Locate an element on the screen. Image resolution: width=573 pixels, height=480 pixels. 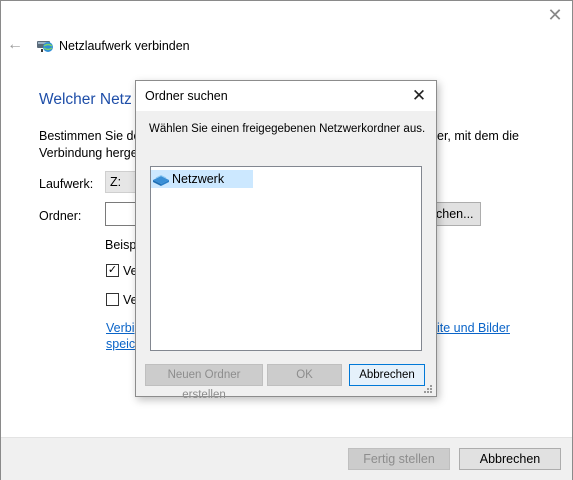
example-text: Beisp is located at coordinates (121, 245).